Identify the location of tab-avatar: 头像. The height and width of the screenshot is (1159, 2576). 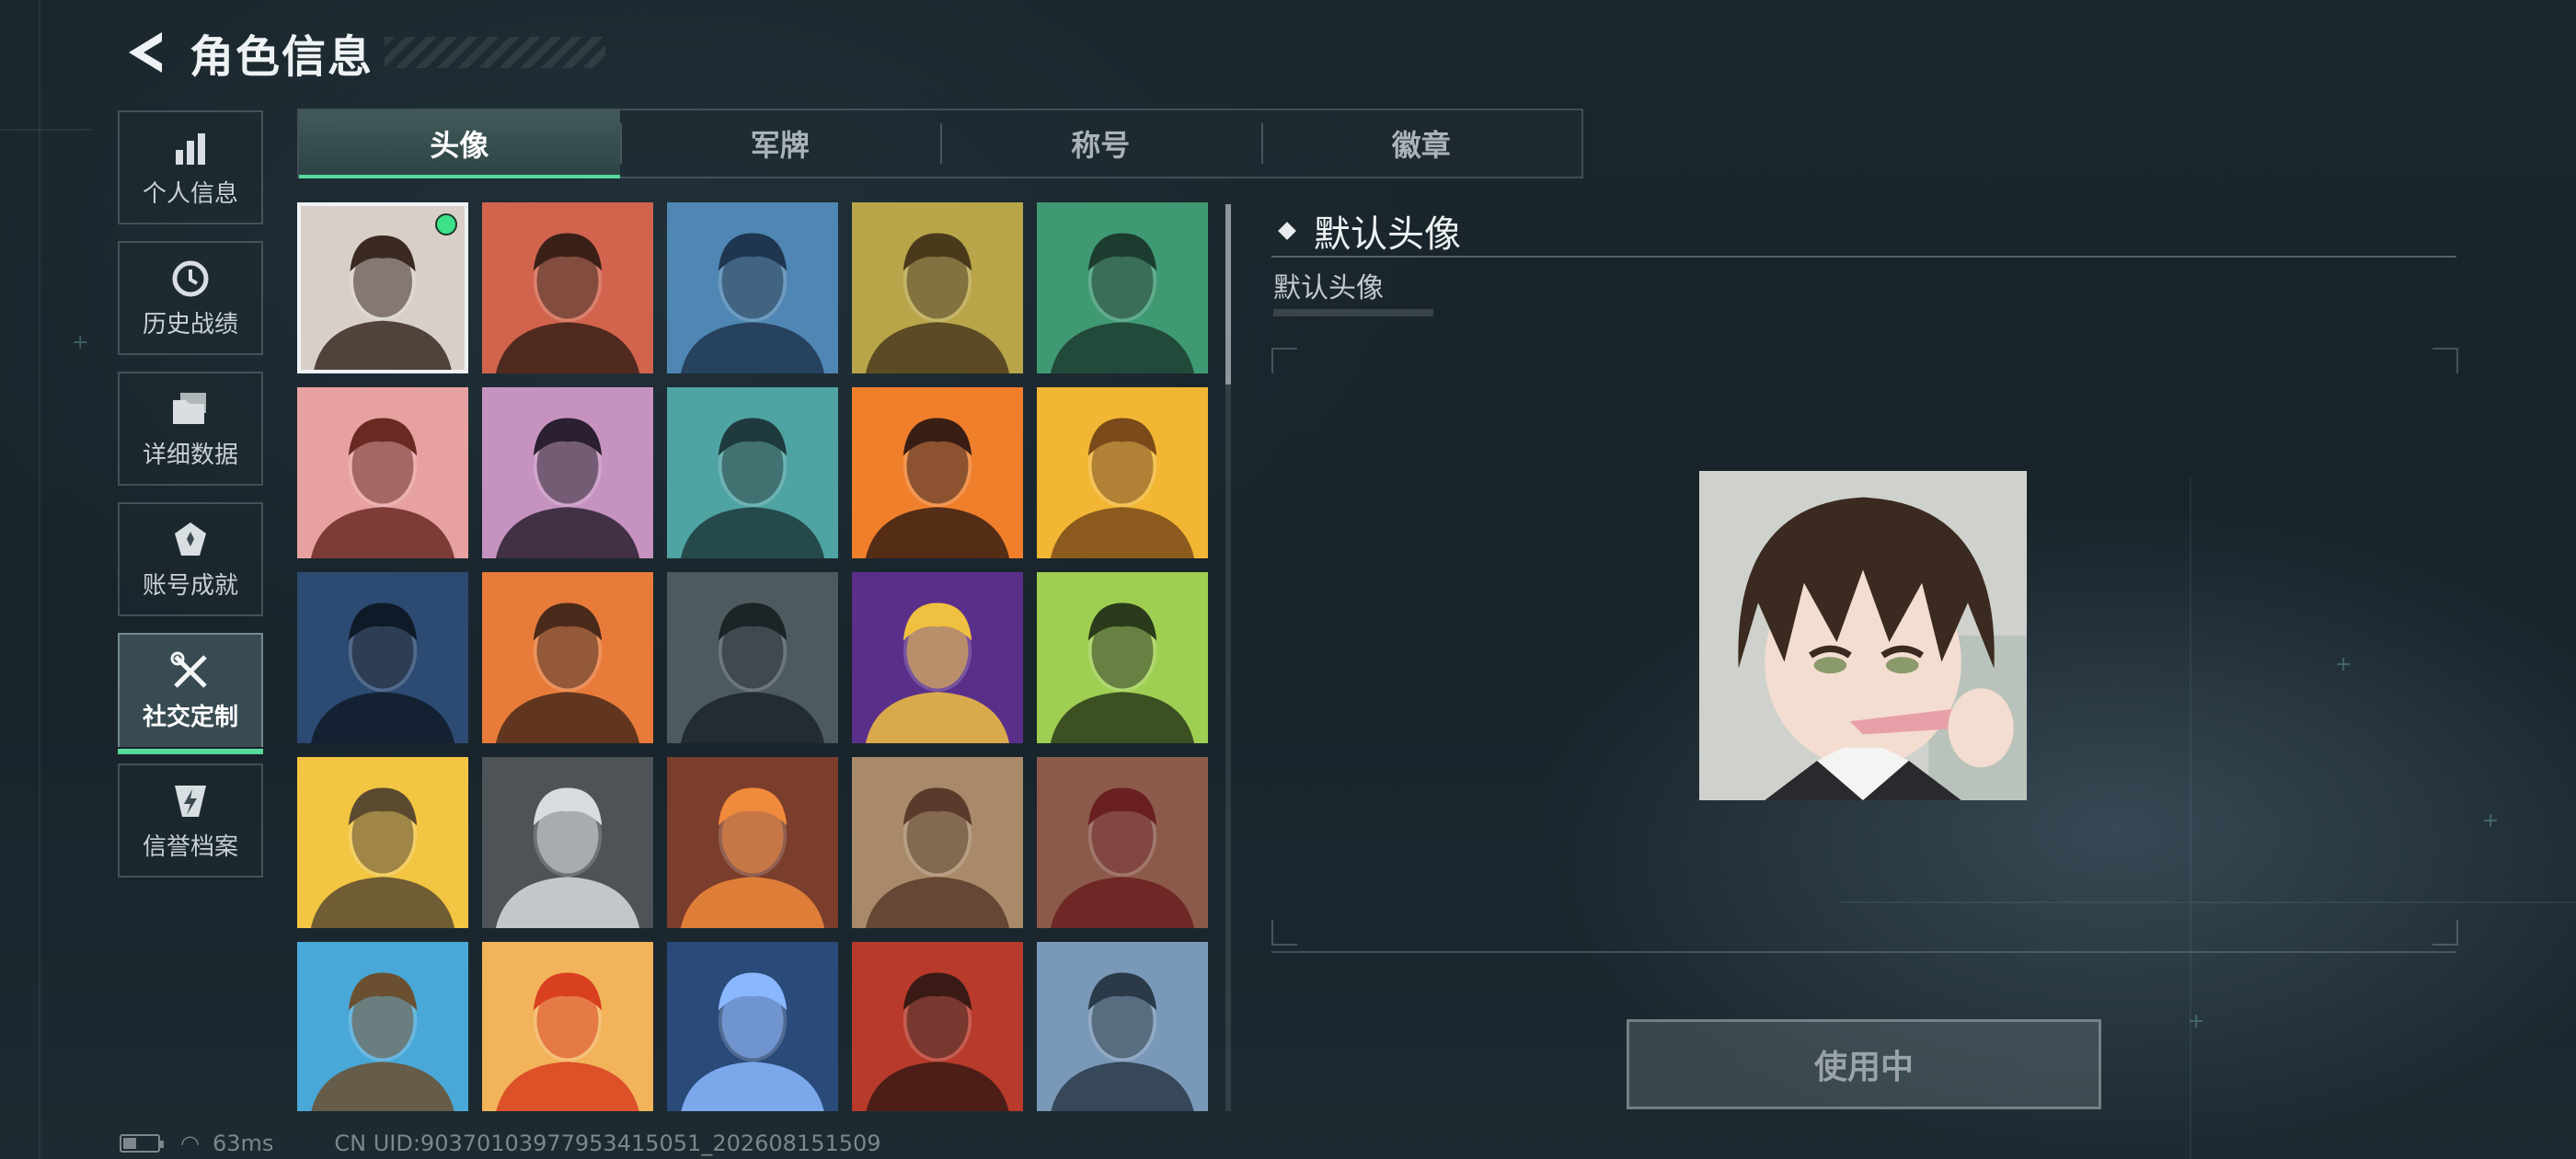
(459, 144).